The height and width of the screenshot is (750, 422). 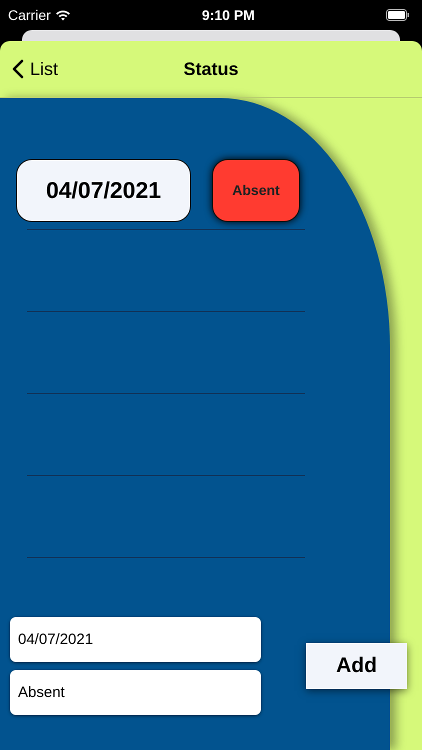 I want to click on status-time: 9:10 PM, so click(x=228, y=15).